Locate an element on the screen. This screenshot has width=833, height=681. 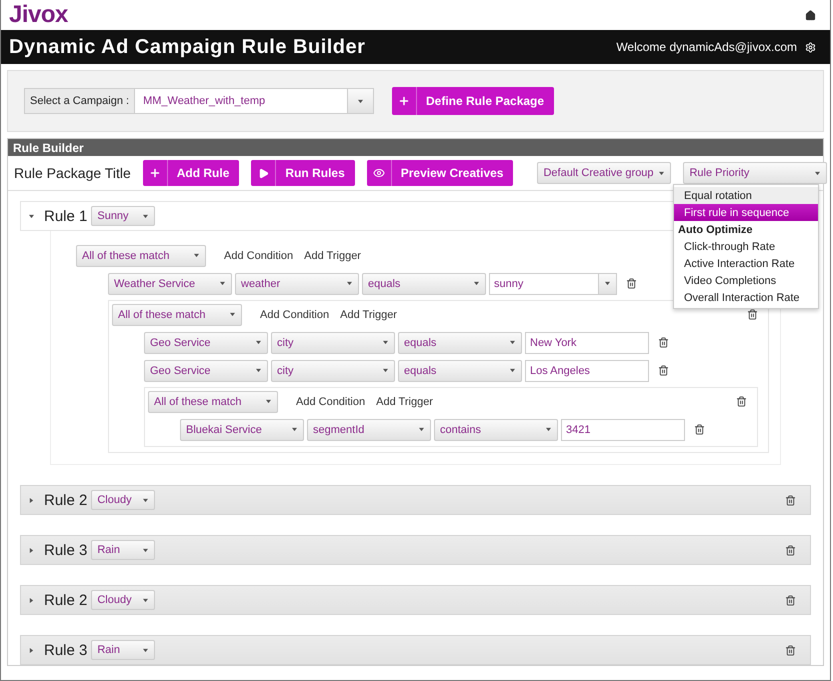
menu-item: Overall Interaction Rate is located at coordinates (746, 297).